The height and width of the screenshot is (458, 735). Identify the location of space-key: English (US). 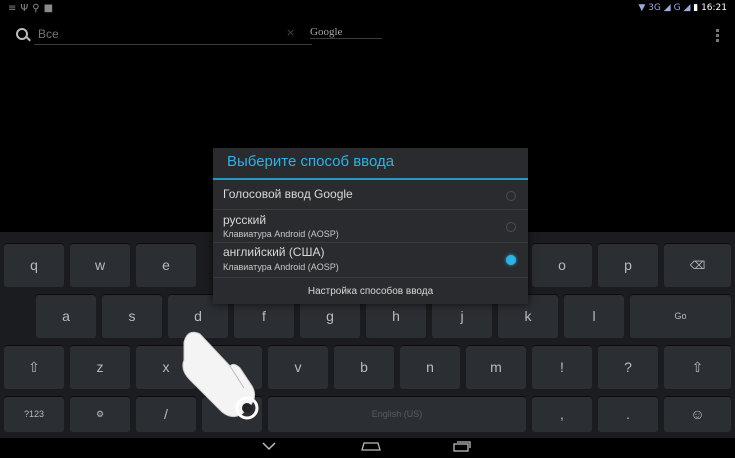
(397, 414).